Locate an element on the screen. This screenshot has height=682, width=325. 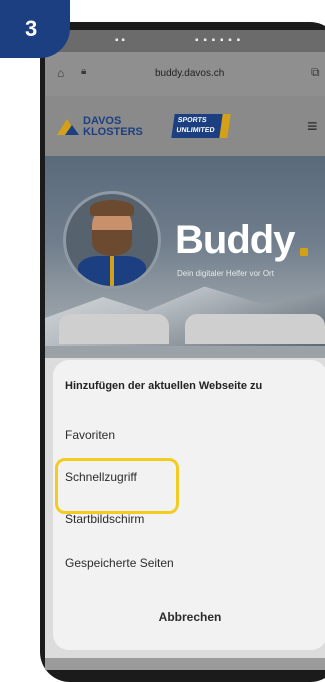
option-gespeicherte-seiten: Gespeicherte Seiten is located at coordinates (119, 563).